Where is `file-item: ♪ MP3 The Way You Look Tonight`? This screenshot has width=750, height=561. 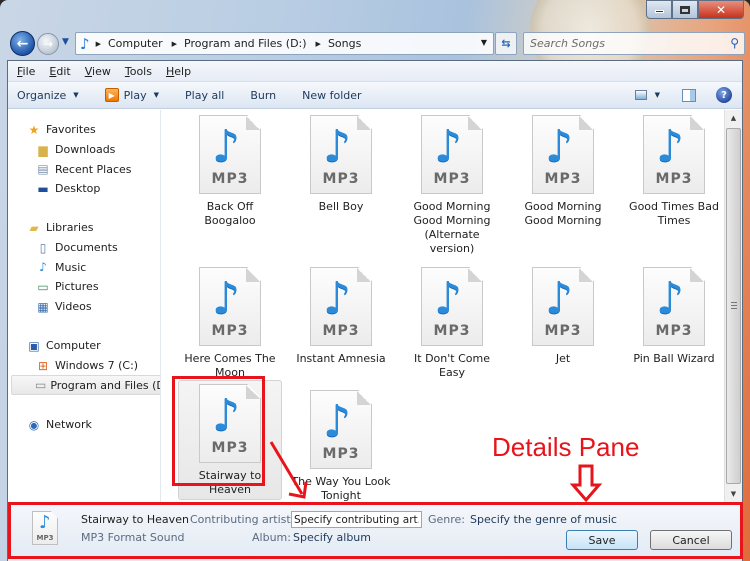 file-item: ♪ MP3 The Way You Look Tonight is located at coordinates (341, 445).